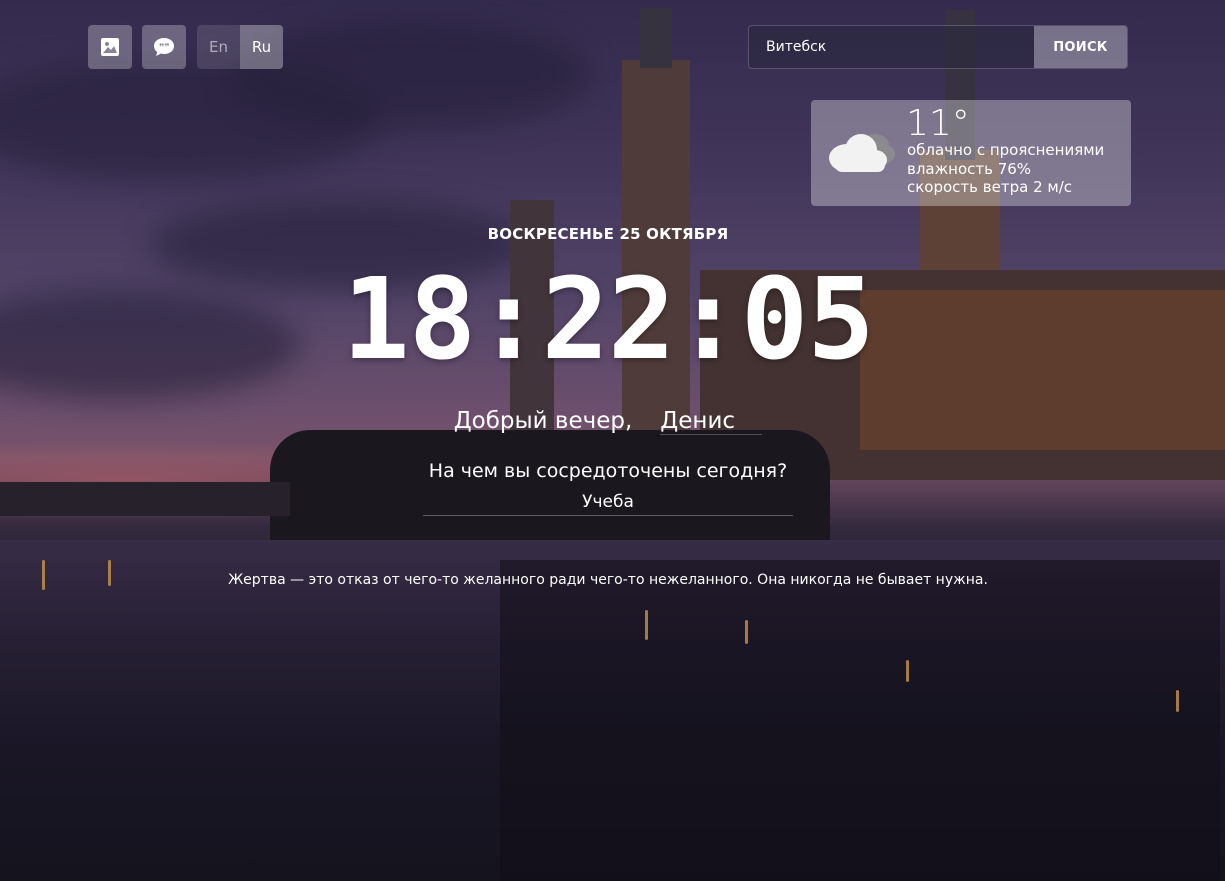 Image resolution: width=1225 pixels, height=881 pixels. What do you see at coordinates (543, 421) in the screenshot?
I see `greeting-text: Добрый вечер,` at bounding box center [543, 421].